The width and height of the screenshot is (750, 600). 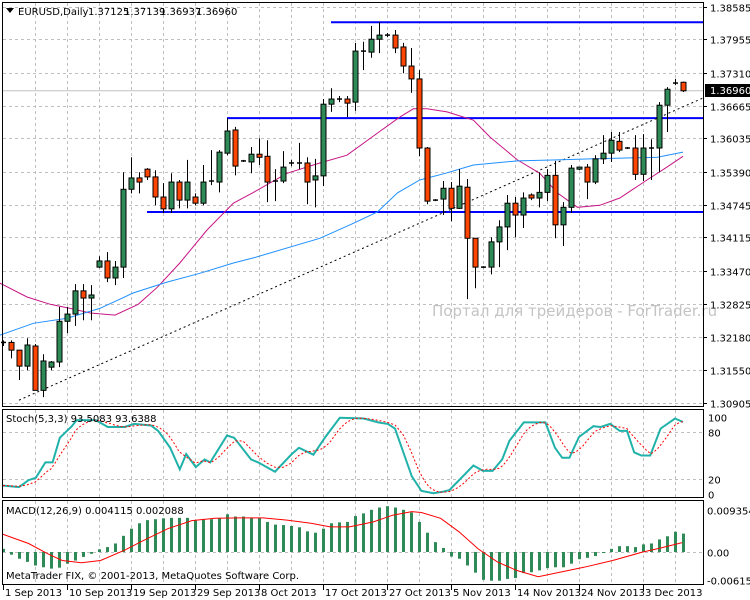 I want to click on stoch-axis-label: 0, so click(x=711, y=496).